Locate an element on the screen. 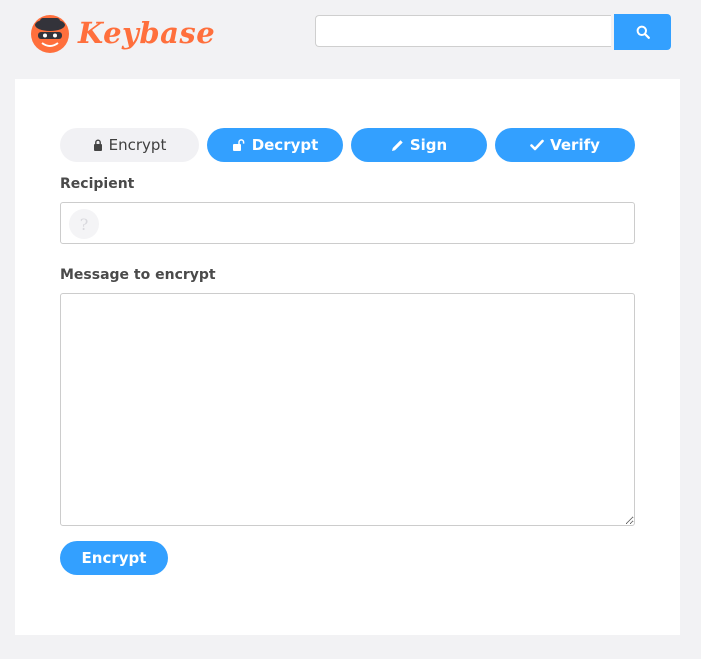 Image resolution: width=701 pixels, height=659 pixels. recipient-field: ? is located at coordinates (347, 223).